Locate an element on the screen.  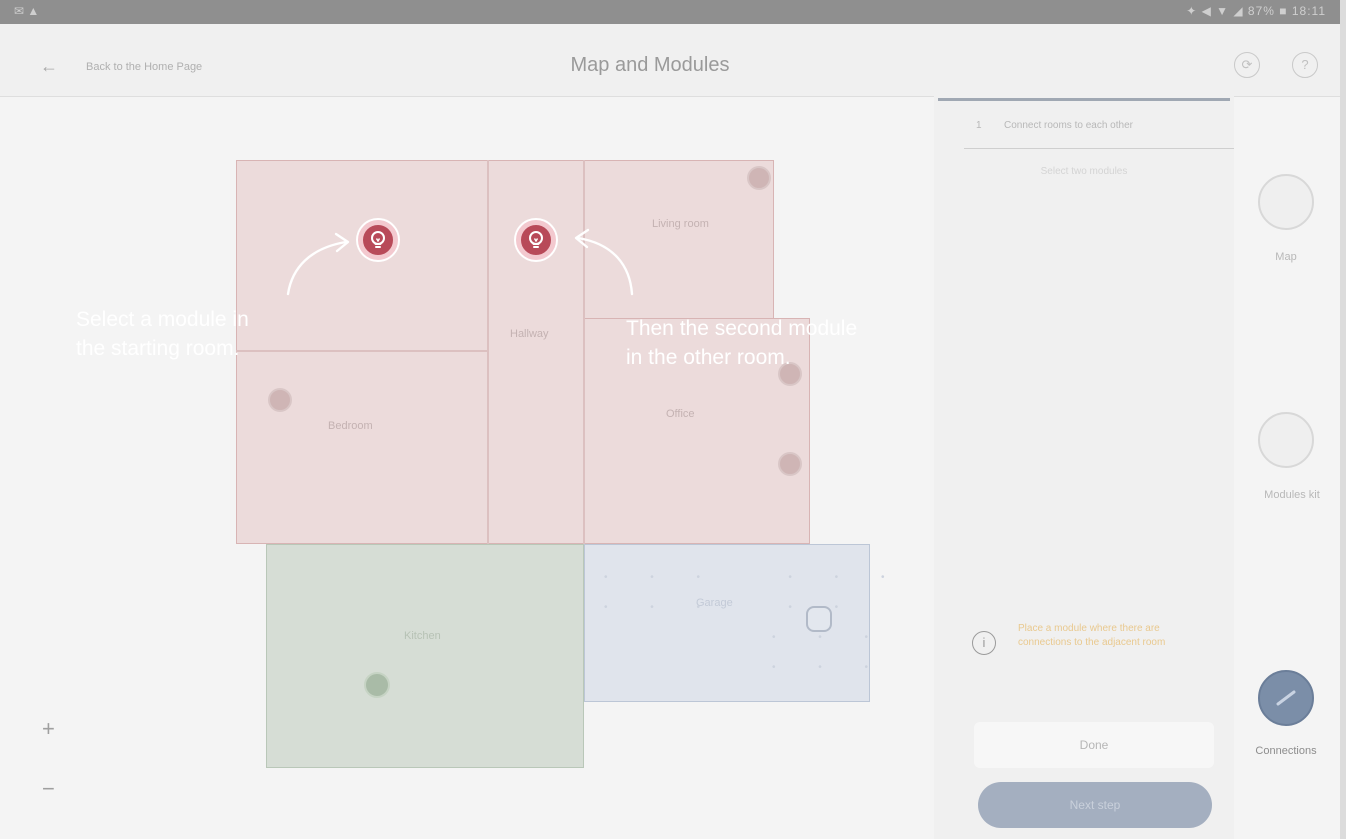
connections-icon is located at coordinates (1286, 698).